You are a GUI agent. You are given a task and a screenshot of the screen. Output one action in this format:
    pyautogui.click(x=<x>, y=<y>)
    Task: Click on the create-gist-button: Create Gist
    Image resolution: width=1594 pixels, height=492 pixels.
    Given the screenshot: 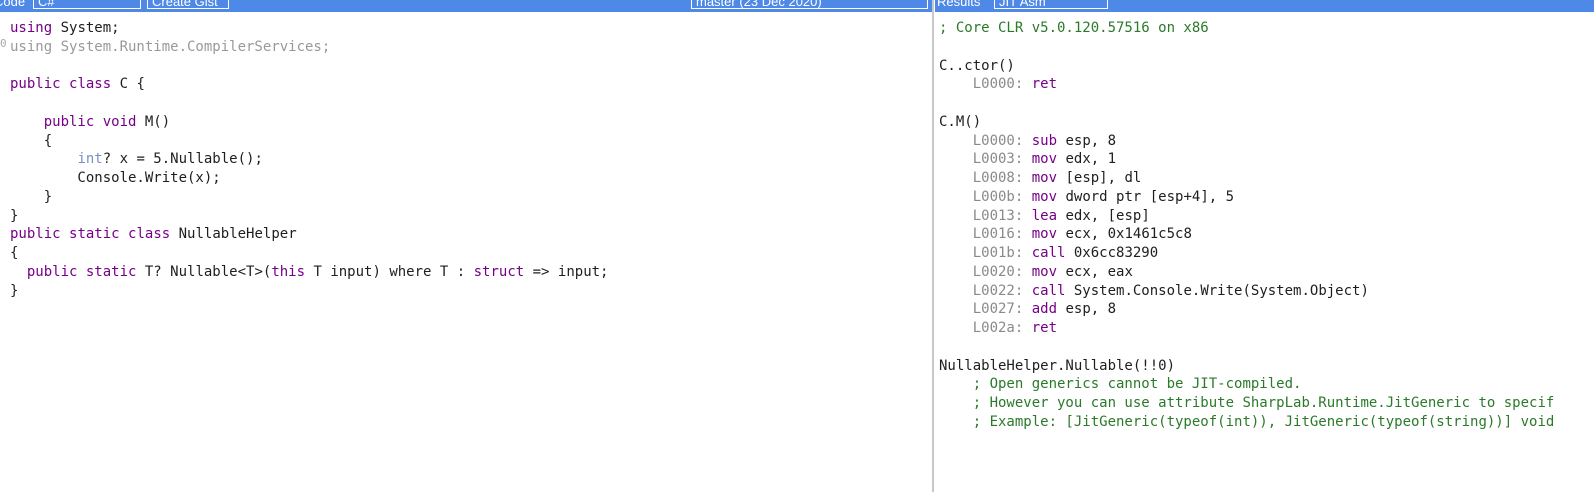 What is the action you would take?
    pyautogui.click(x=188, y=4)
    